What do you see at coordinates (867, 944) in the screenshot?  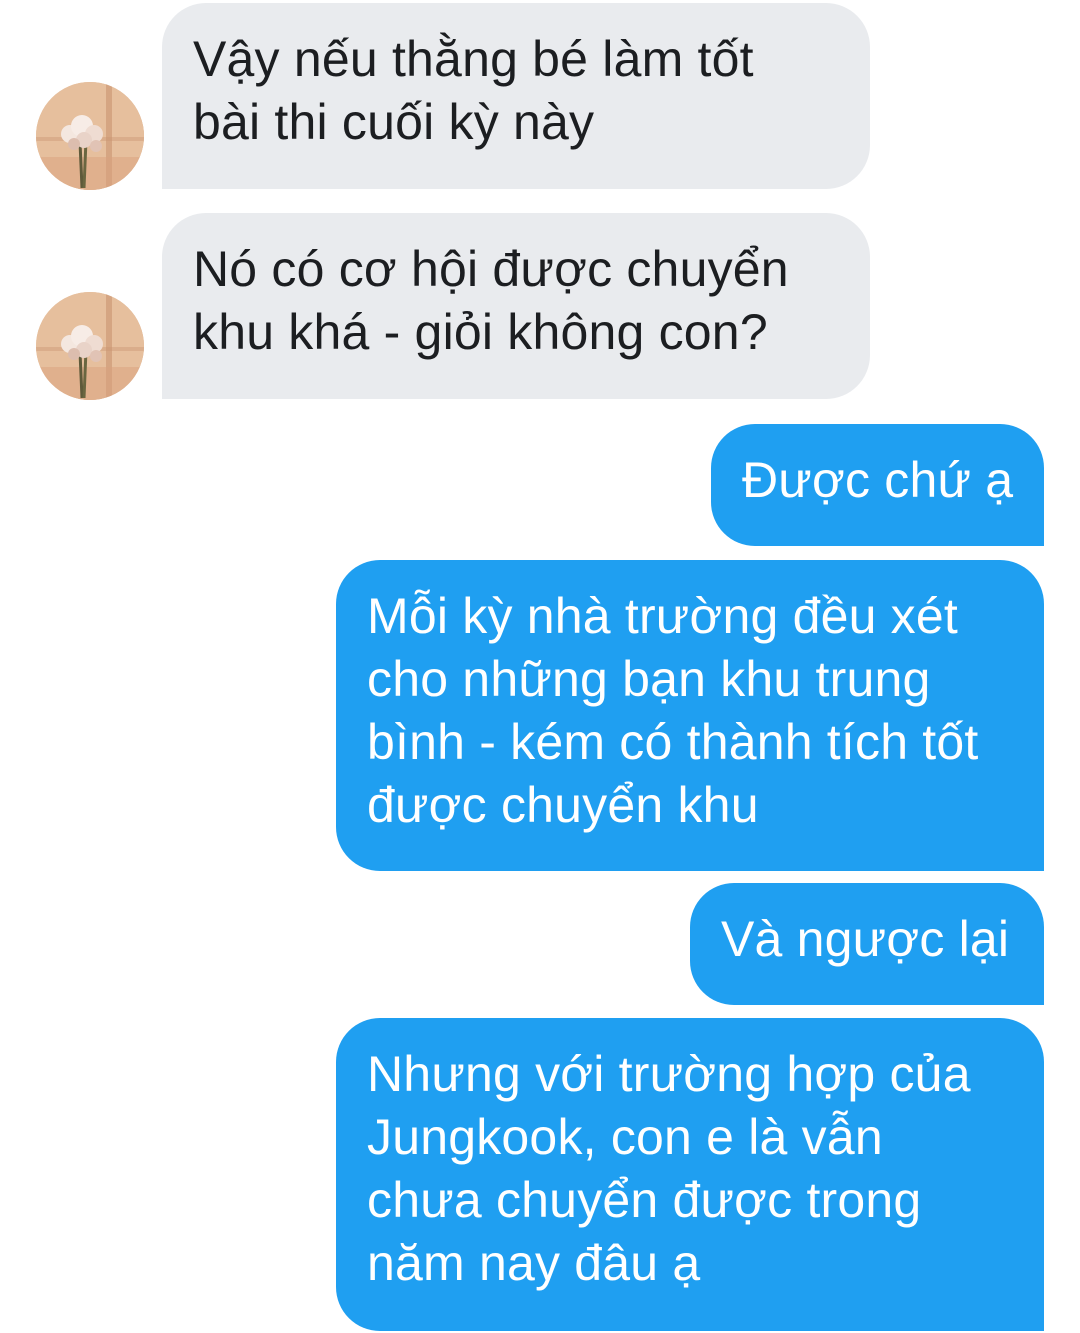 I see `outgoing-message: Và ngược lại` at bounding box center [867, 944].